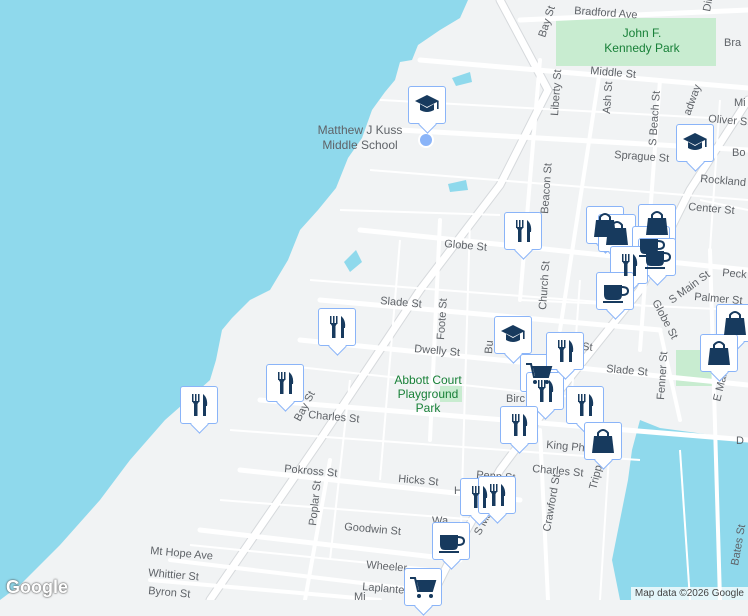  Describe the element at coordinates (428, 394) in the screenshot. I see `abbott-park-label-line2: Playground` at that location.